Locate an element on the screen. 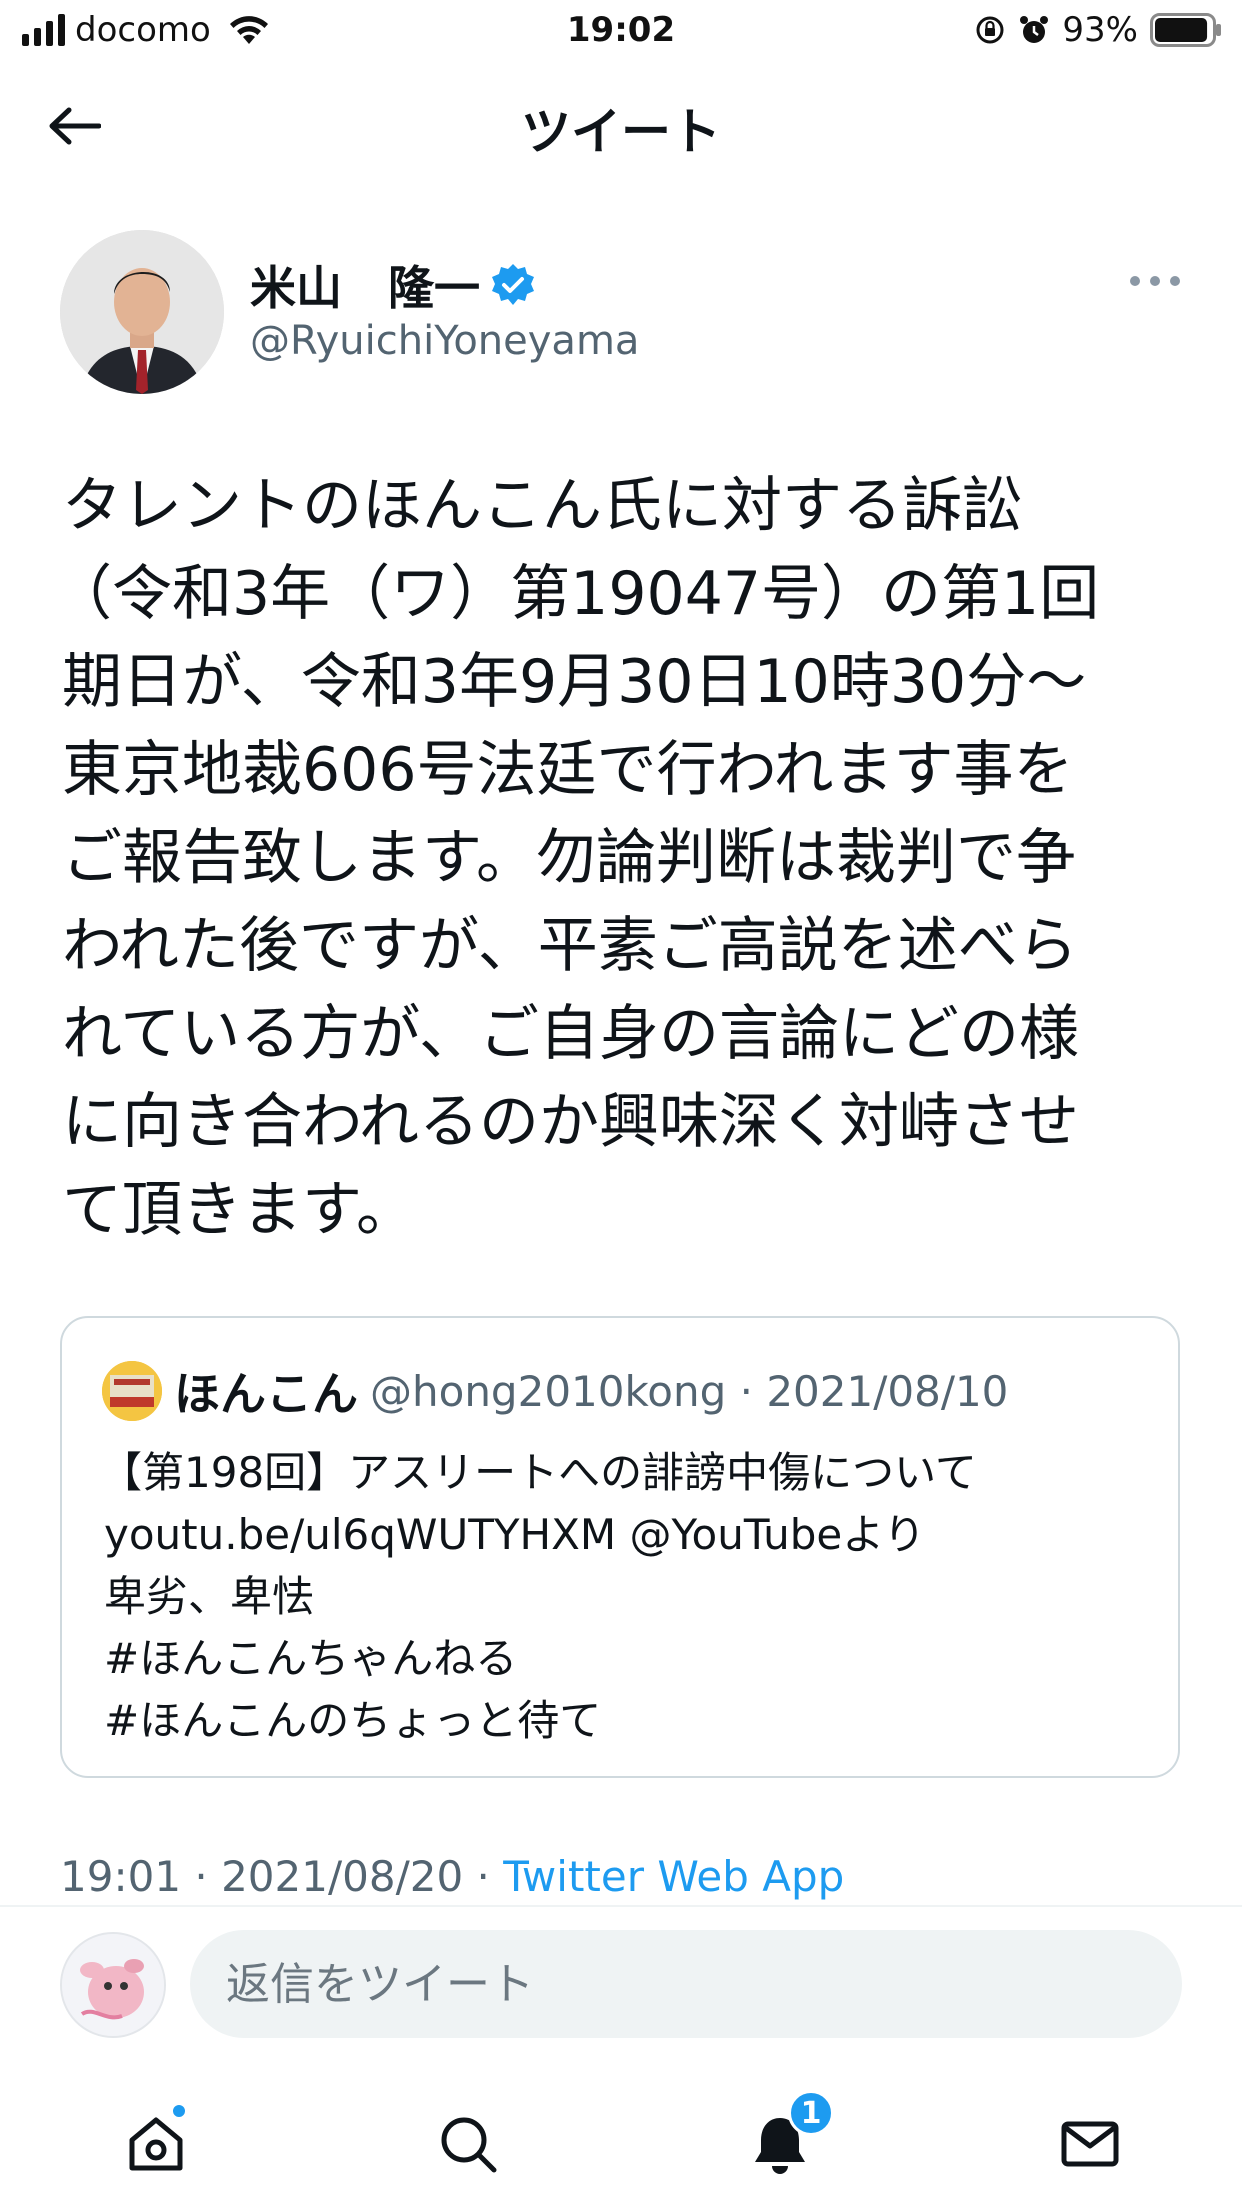  tweet-source-link: Twitter Web App is located at coordinates (673, 1876).